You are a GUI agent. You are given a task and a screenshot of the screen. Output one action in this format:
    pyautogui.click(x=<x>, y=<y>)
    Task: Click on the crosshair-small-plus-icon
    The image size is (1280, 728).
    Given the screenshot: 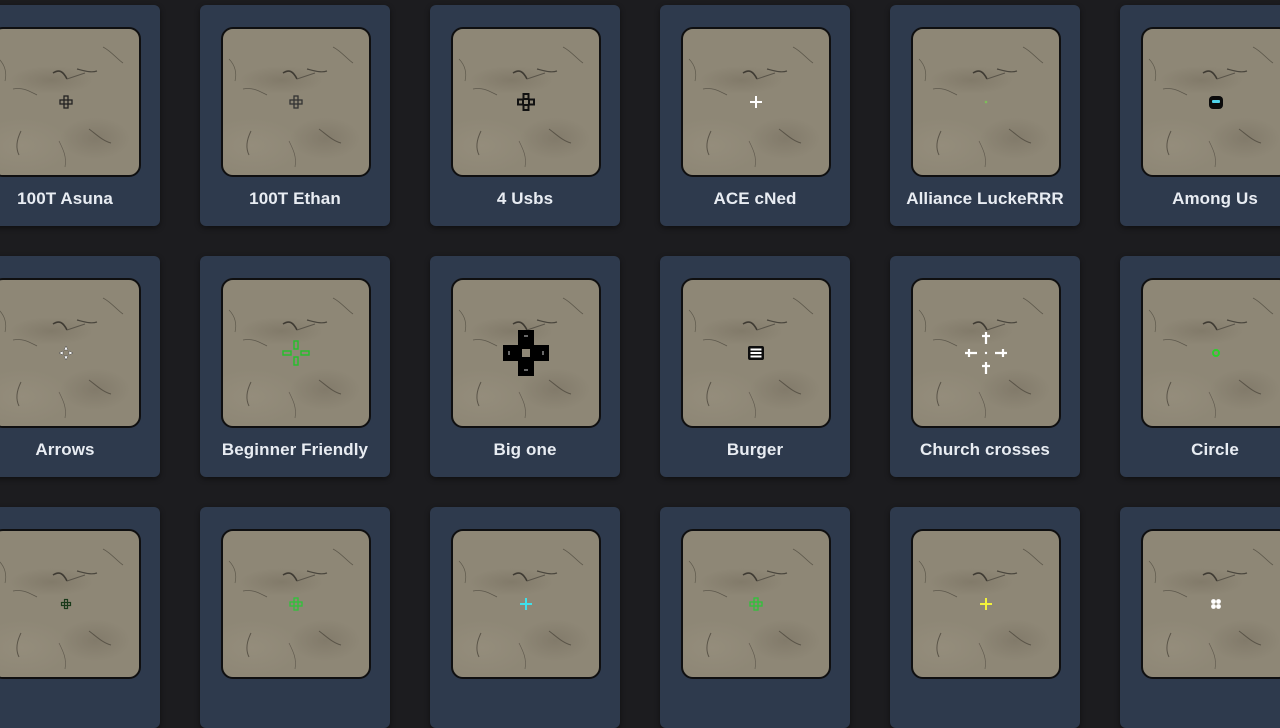 What is the action you would take?
    pyautogui.click(x=66, y=604)
    